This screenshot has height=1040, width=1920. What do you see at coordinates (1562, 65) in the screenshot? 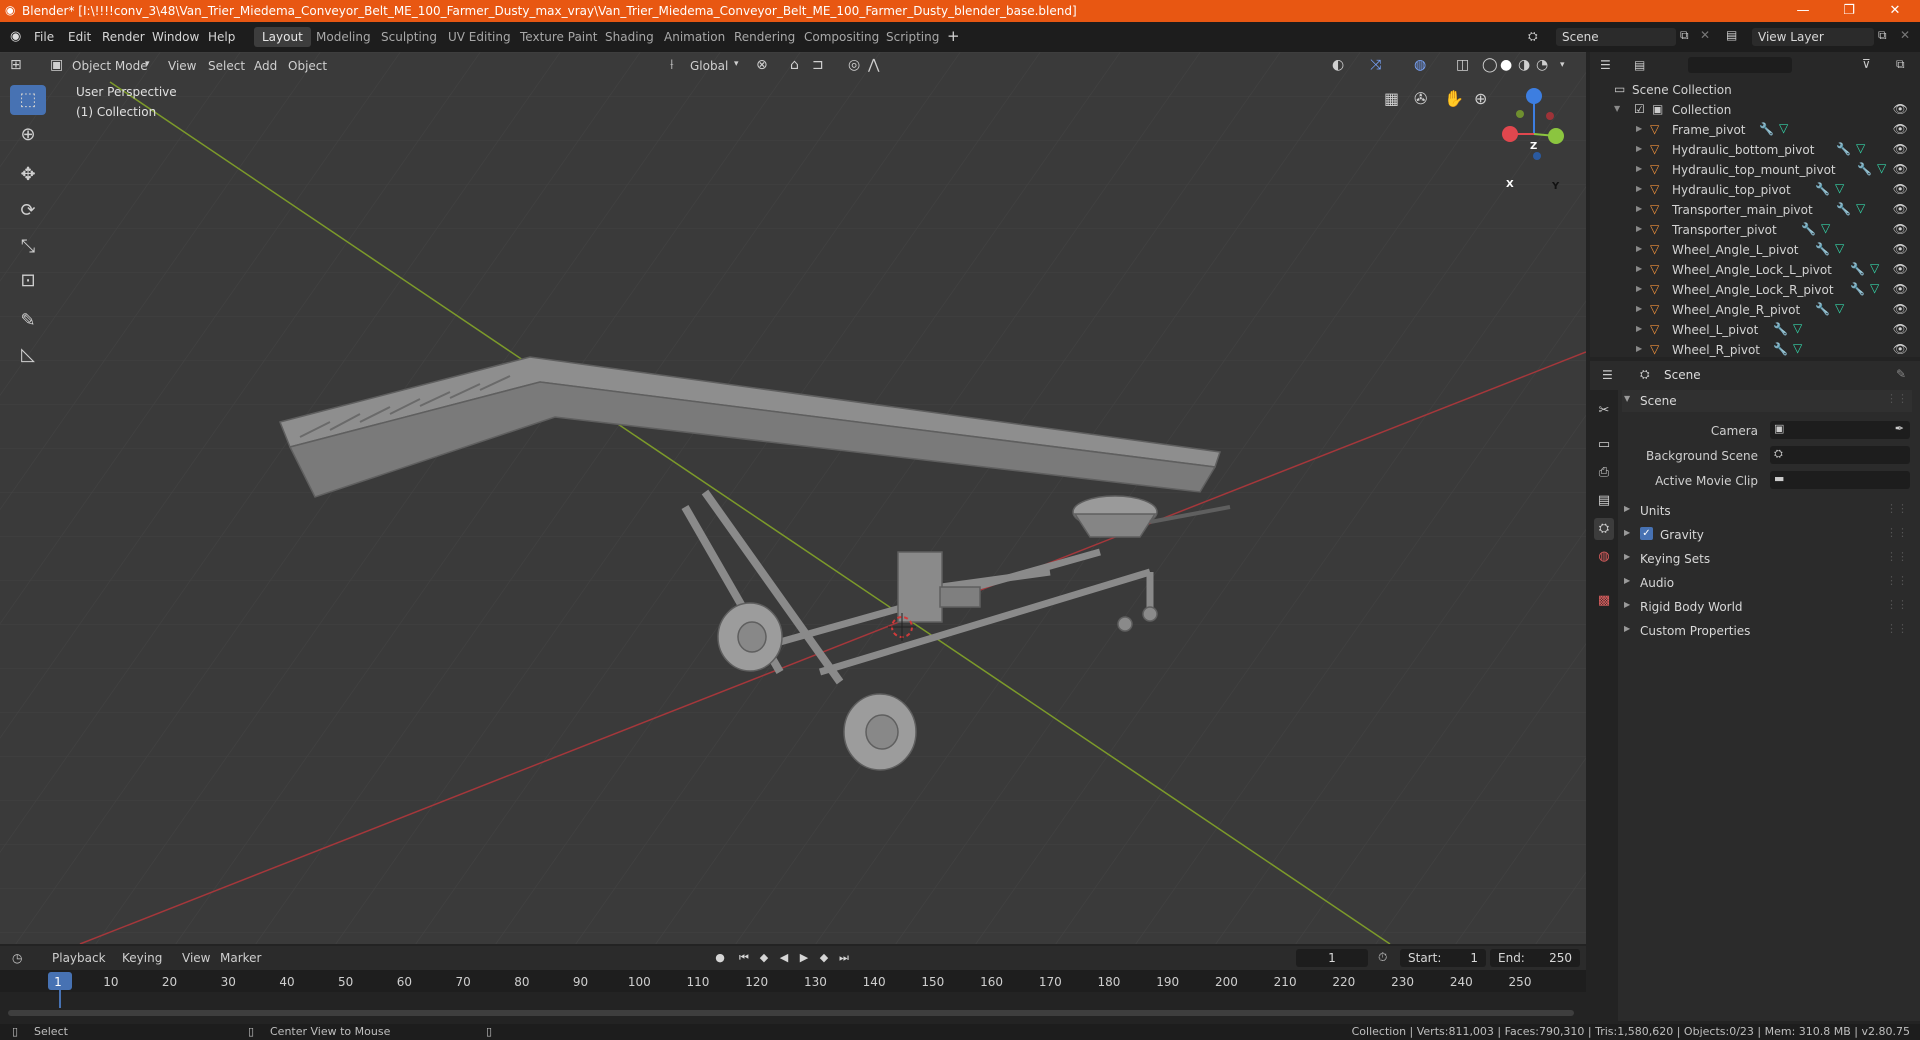
I see `chevron-down-icon: ▾` at bounding box center [1562, 65].